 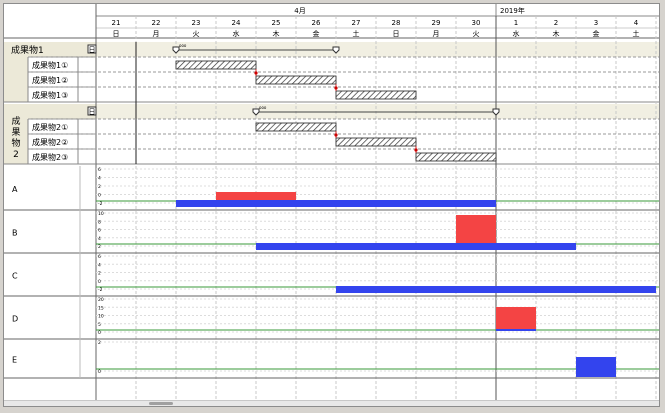 What do you see at coordinates (15, 276) in the screenshot?
I see `resource-label: C` at bounding box center [15, 276].